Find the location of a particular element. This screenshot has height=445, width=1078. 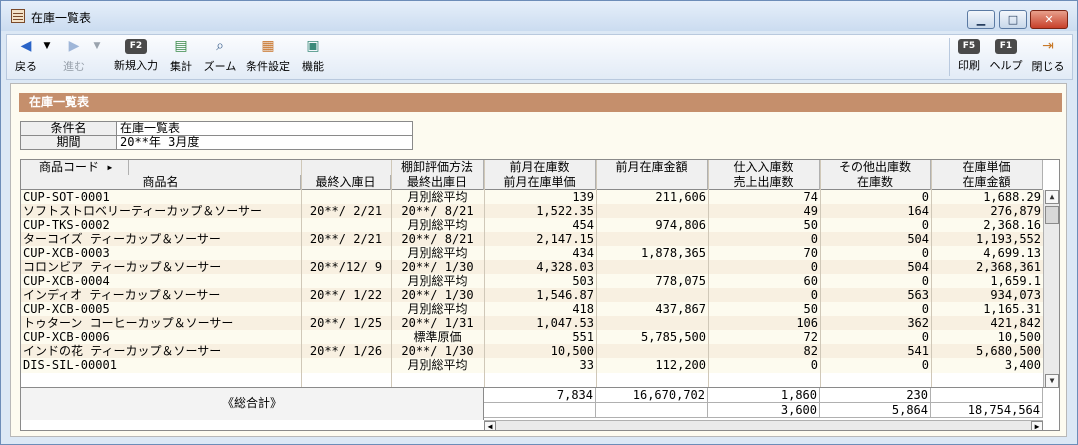

cell-prev-amt: 778,075 is located at coordinates (680, 281).